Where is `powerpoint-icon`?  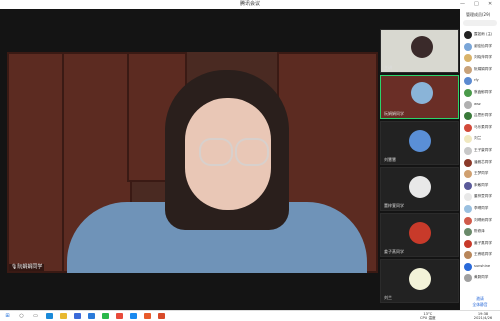
powerpoint-icon is located at coordinates (161, 316).